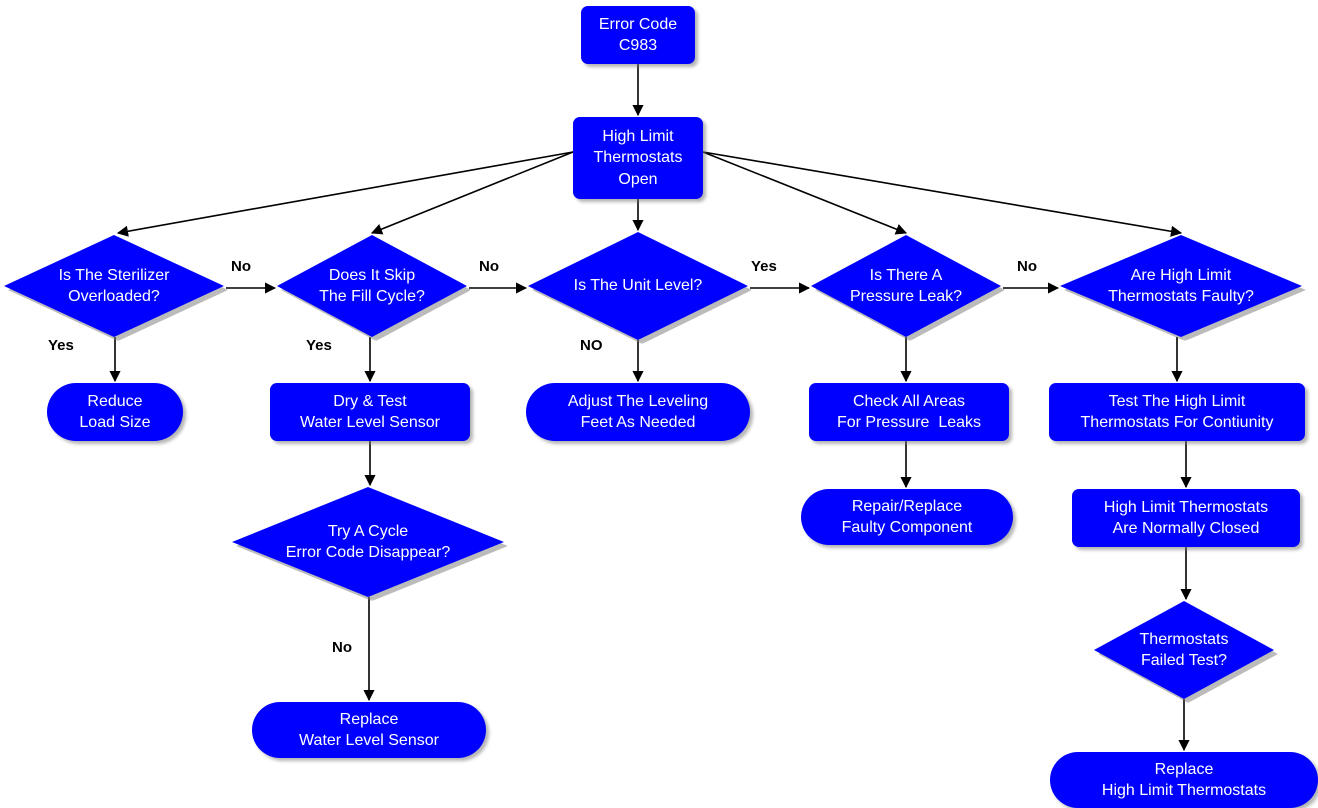  I want to click on node-reduce_load: Reduce Load Size, so click(115, 412).